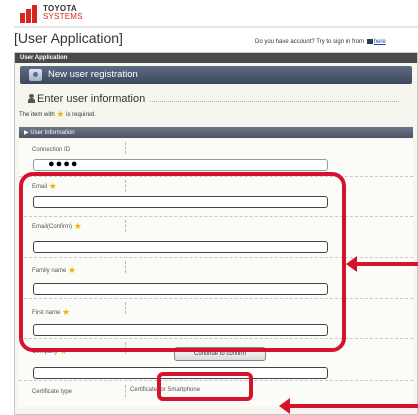  What do you see at coordinates (51, 150) in the screenshot?
I see `connection-id-label: Connection ID` at bounding box center [51, 150].